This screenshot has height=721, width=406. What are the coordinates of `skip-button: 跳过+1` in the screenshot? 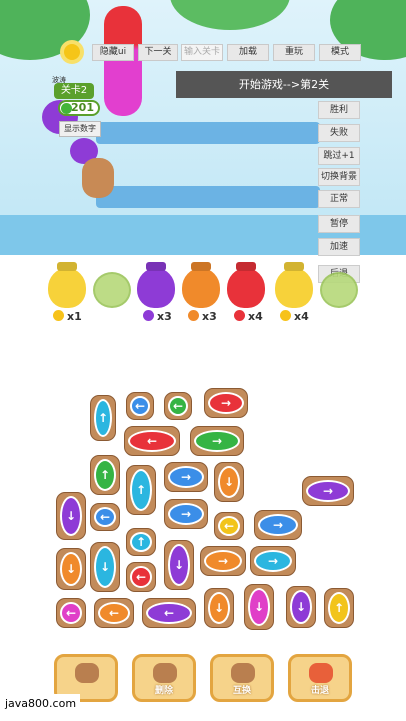 It's located at (339, 156).